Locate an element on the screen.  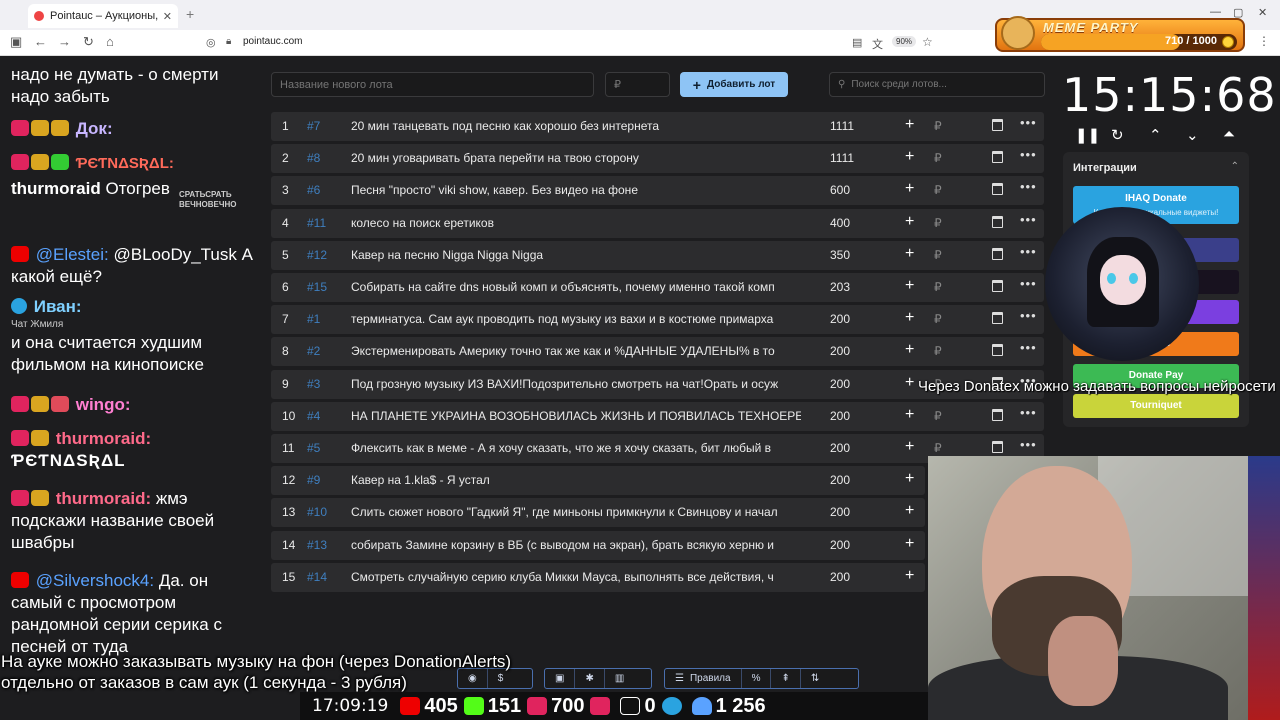
collapse-icon: ⌃ is located at coordinates (1235, 166).